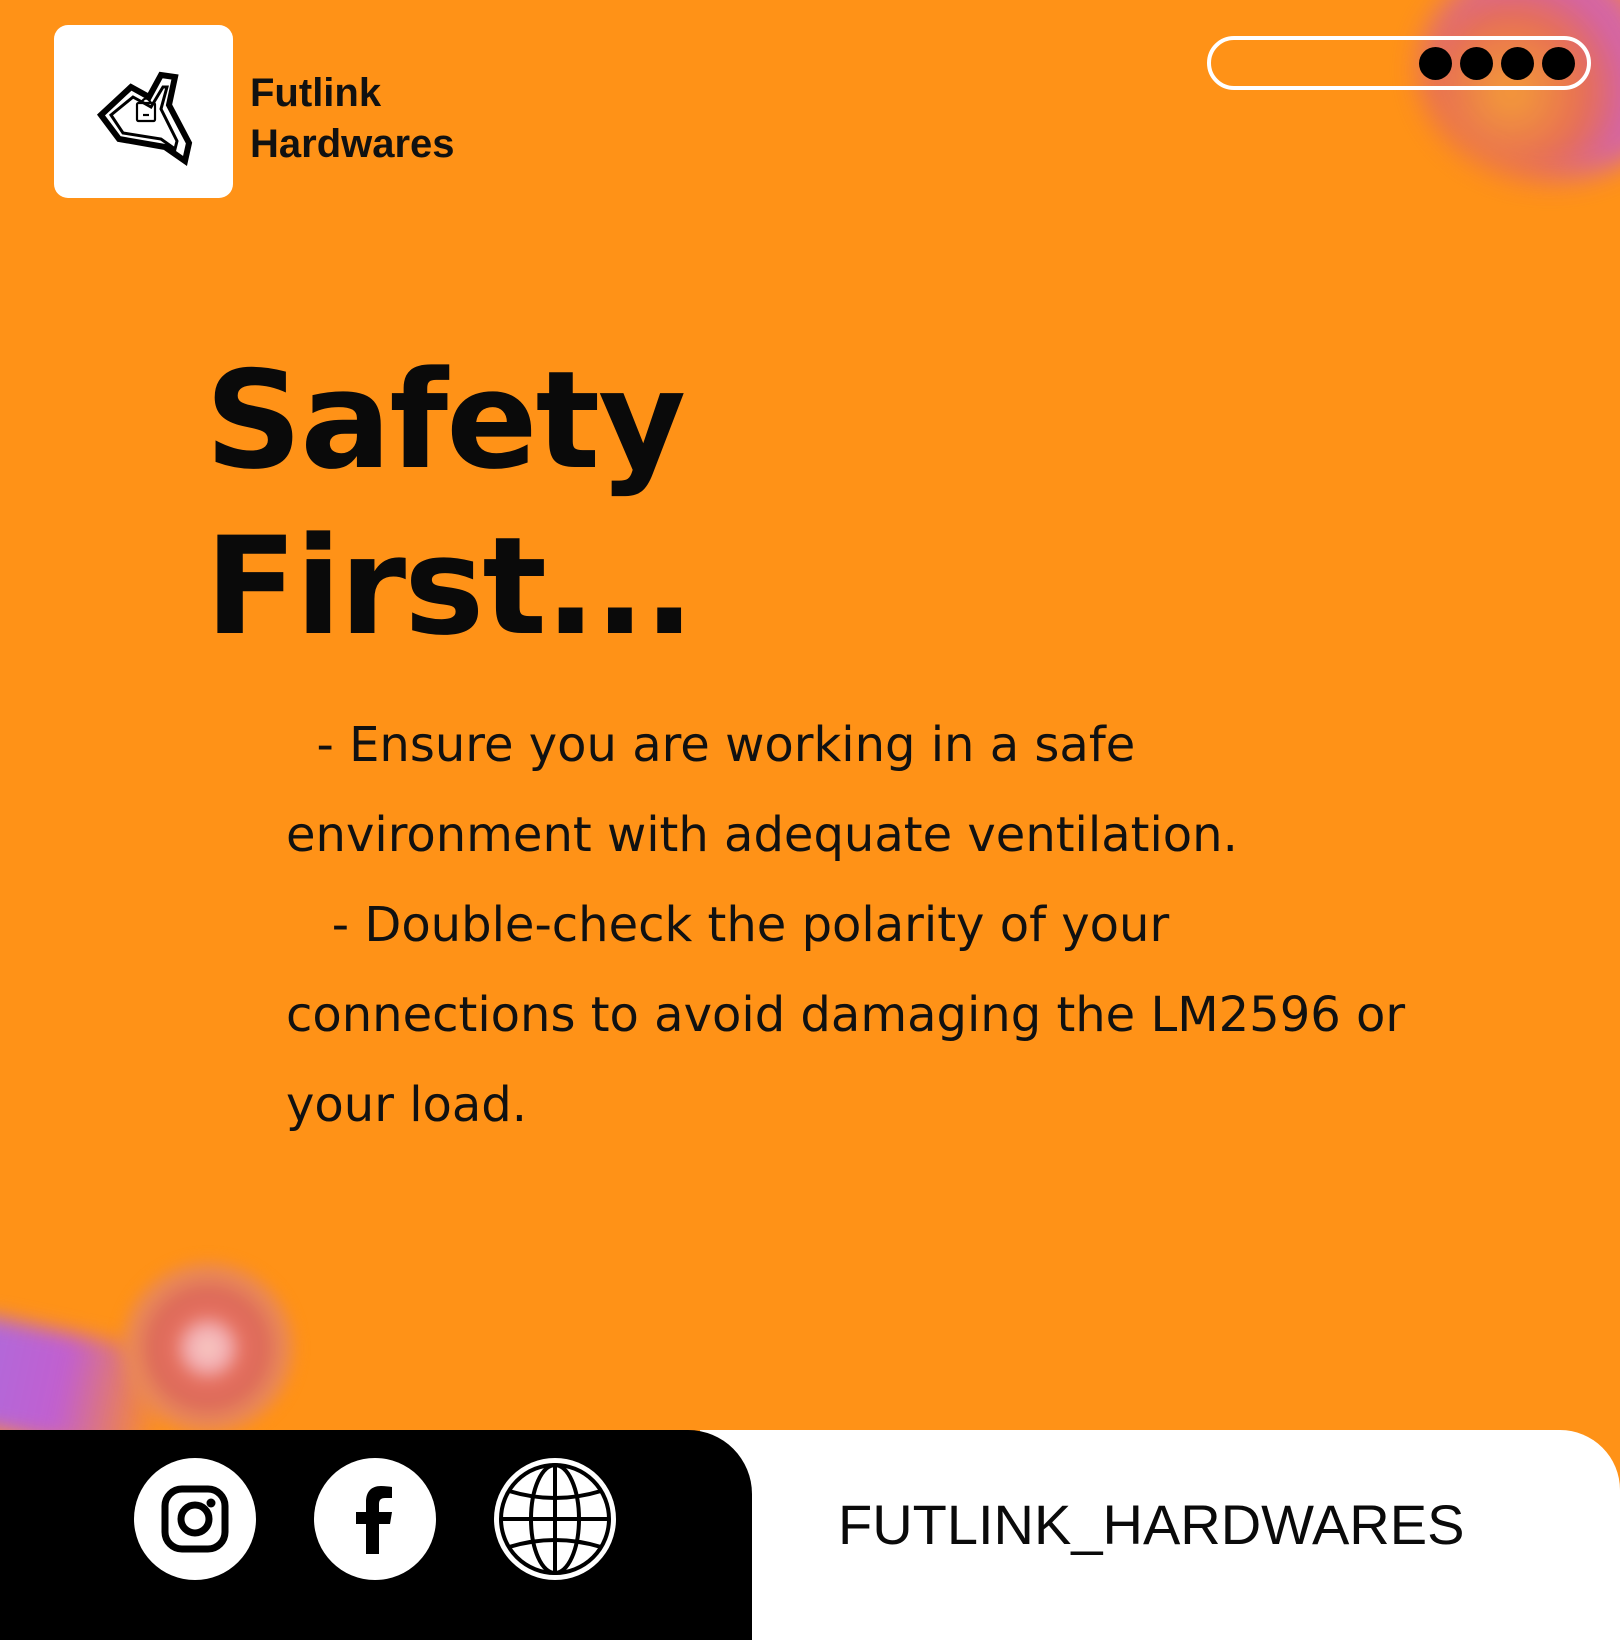  I want to click on progress-indicator, so click(1399, 63).